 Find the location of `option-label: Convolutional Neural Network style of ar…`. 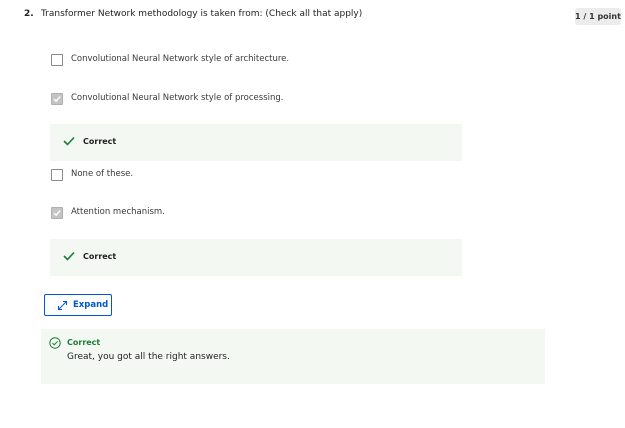

option-label: Convolutional Neural Network style of ar… is located at coordinates (180, 59).